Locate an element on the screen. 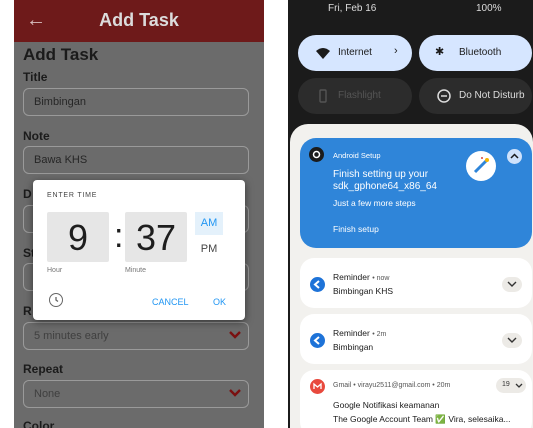  am-label: AM is located at coordinates (209, 223).